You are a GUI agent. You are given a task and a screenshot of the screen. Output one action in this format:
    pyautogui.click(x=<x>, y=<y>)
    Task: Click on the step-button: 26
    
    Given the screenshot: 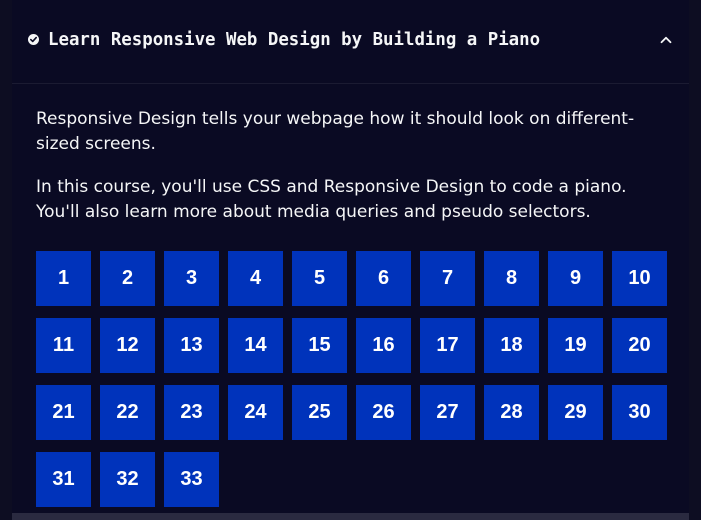 What is the action you would take?
    pyautogui.click(x=383, y=412)
    